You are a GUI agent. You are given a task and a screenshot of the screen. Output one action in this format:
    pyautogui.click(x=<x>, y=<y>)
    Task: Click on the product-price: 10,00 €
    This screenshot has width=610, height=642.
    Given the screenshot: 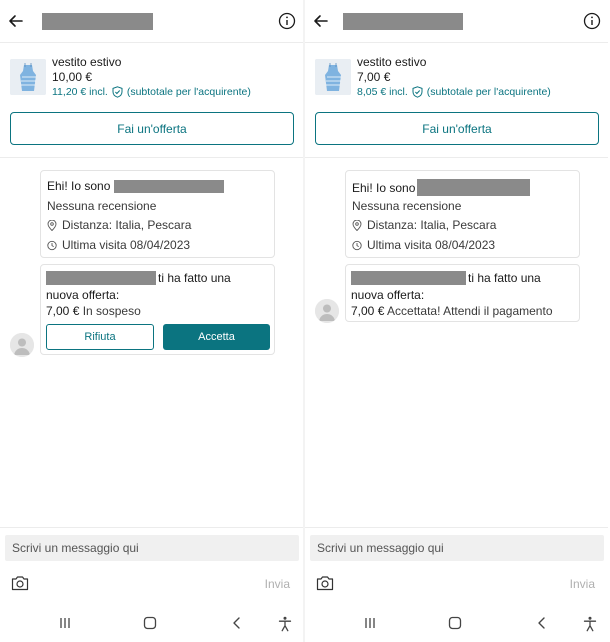 What is the action you would take?
    pyautogui.click(x=72, y=77)
    